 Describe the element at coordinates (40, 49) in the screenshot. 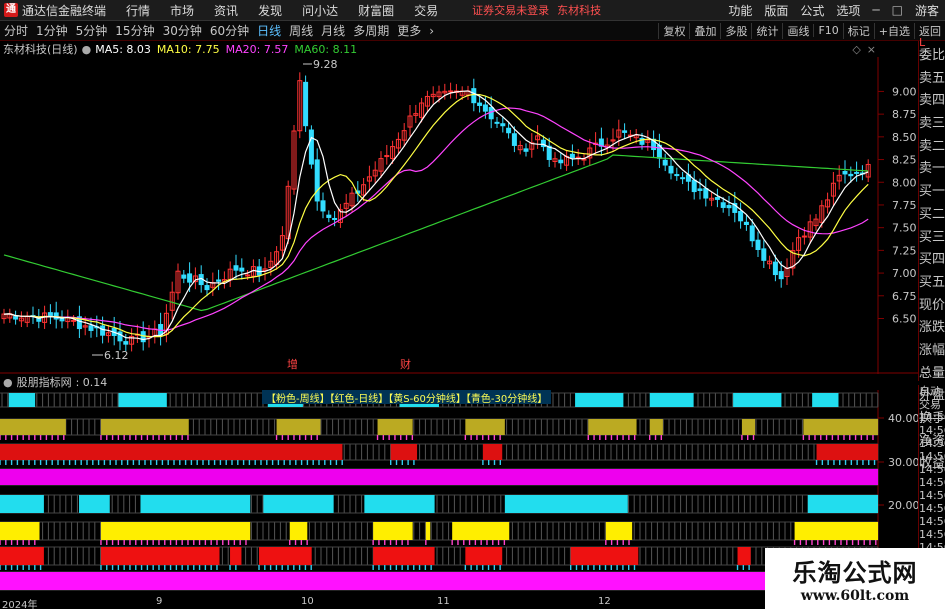

I see `stock-name: 东材科技(日线)` at that location.